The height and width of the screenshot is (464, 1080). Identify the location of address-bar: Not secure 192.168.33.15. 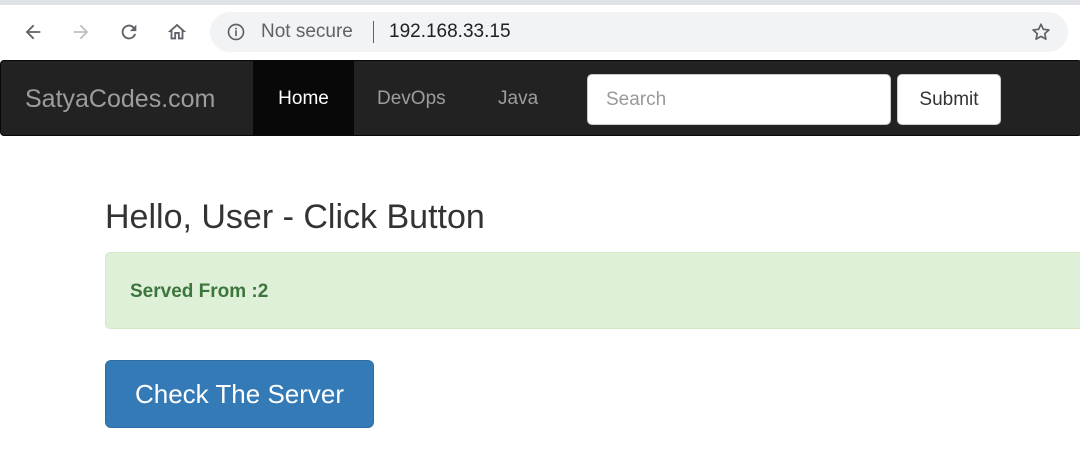
(639, 32).